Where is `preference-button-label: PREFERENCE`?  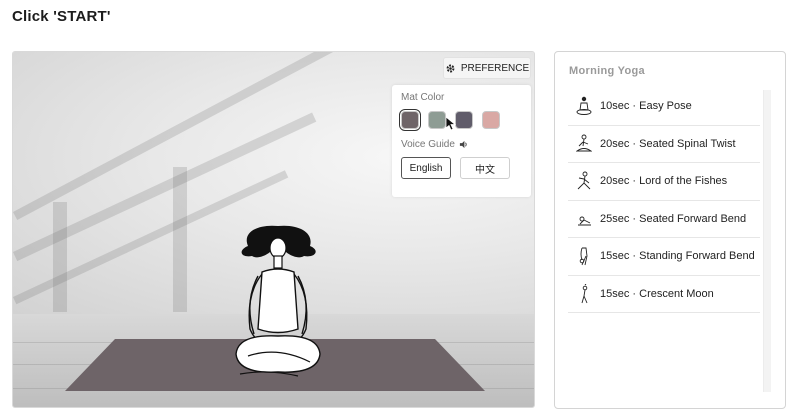 preference-button-label: PREFERENCE is located at coordinates (495, 68).